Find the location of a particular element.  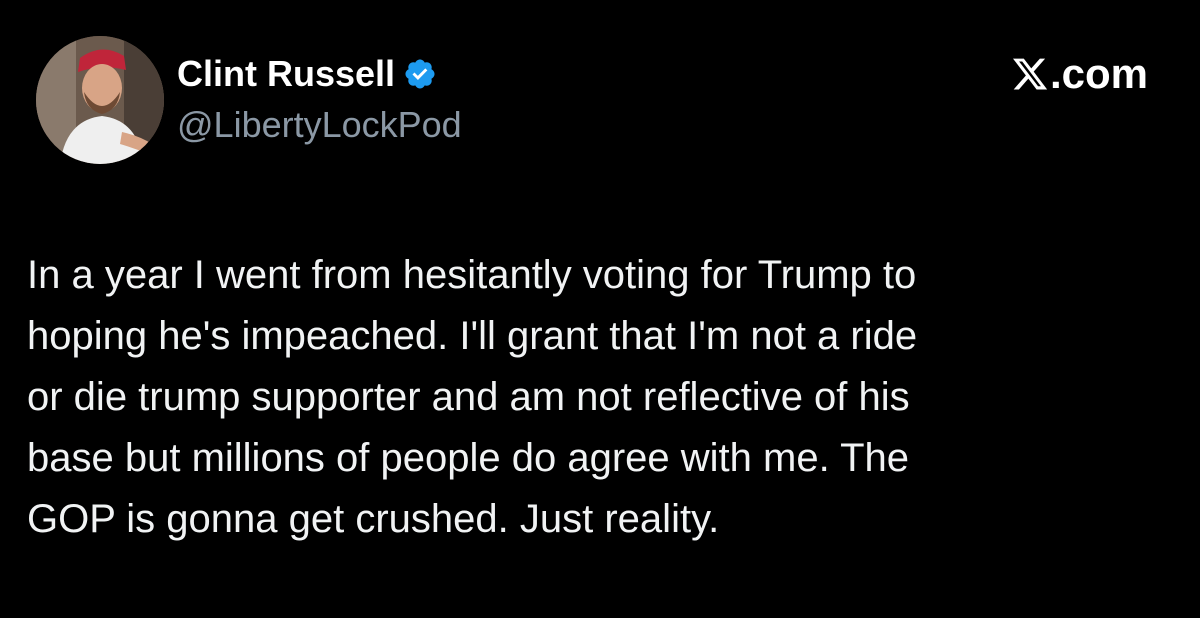

author-handle: @LibertyLockPod is located at coordinates (319, 125).